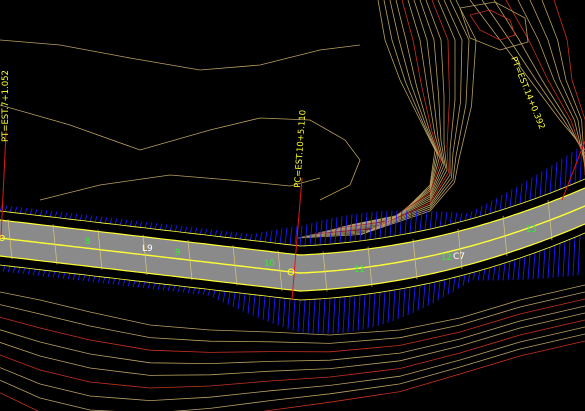 The height and width of the screenshot is (411, 585). Describe the element at coordinates (6, 106) in the screenshot. I see `station-label-pt-left: PT=EST.7+1.052` at that location.